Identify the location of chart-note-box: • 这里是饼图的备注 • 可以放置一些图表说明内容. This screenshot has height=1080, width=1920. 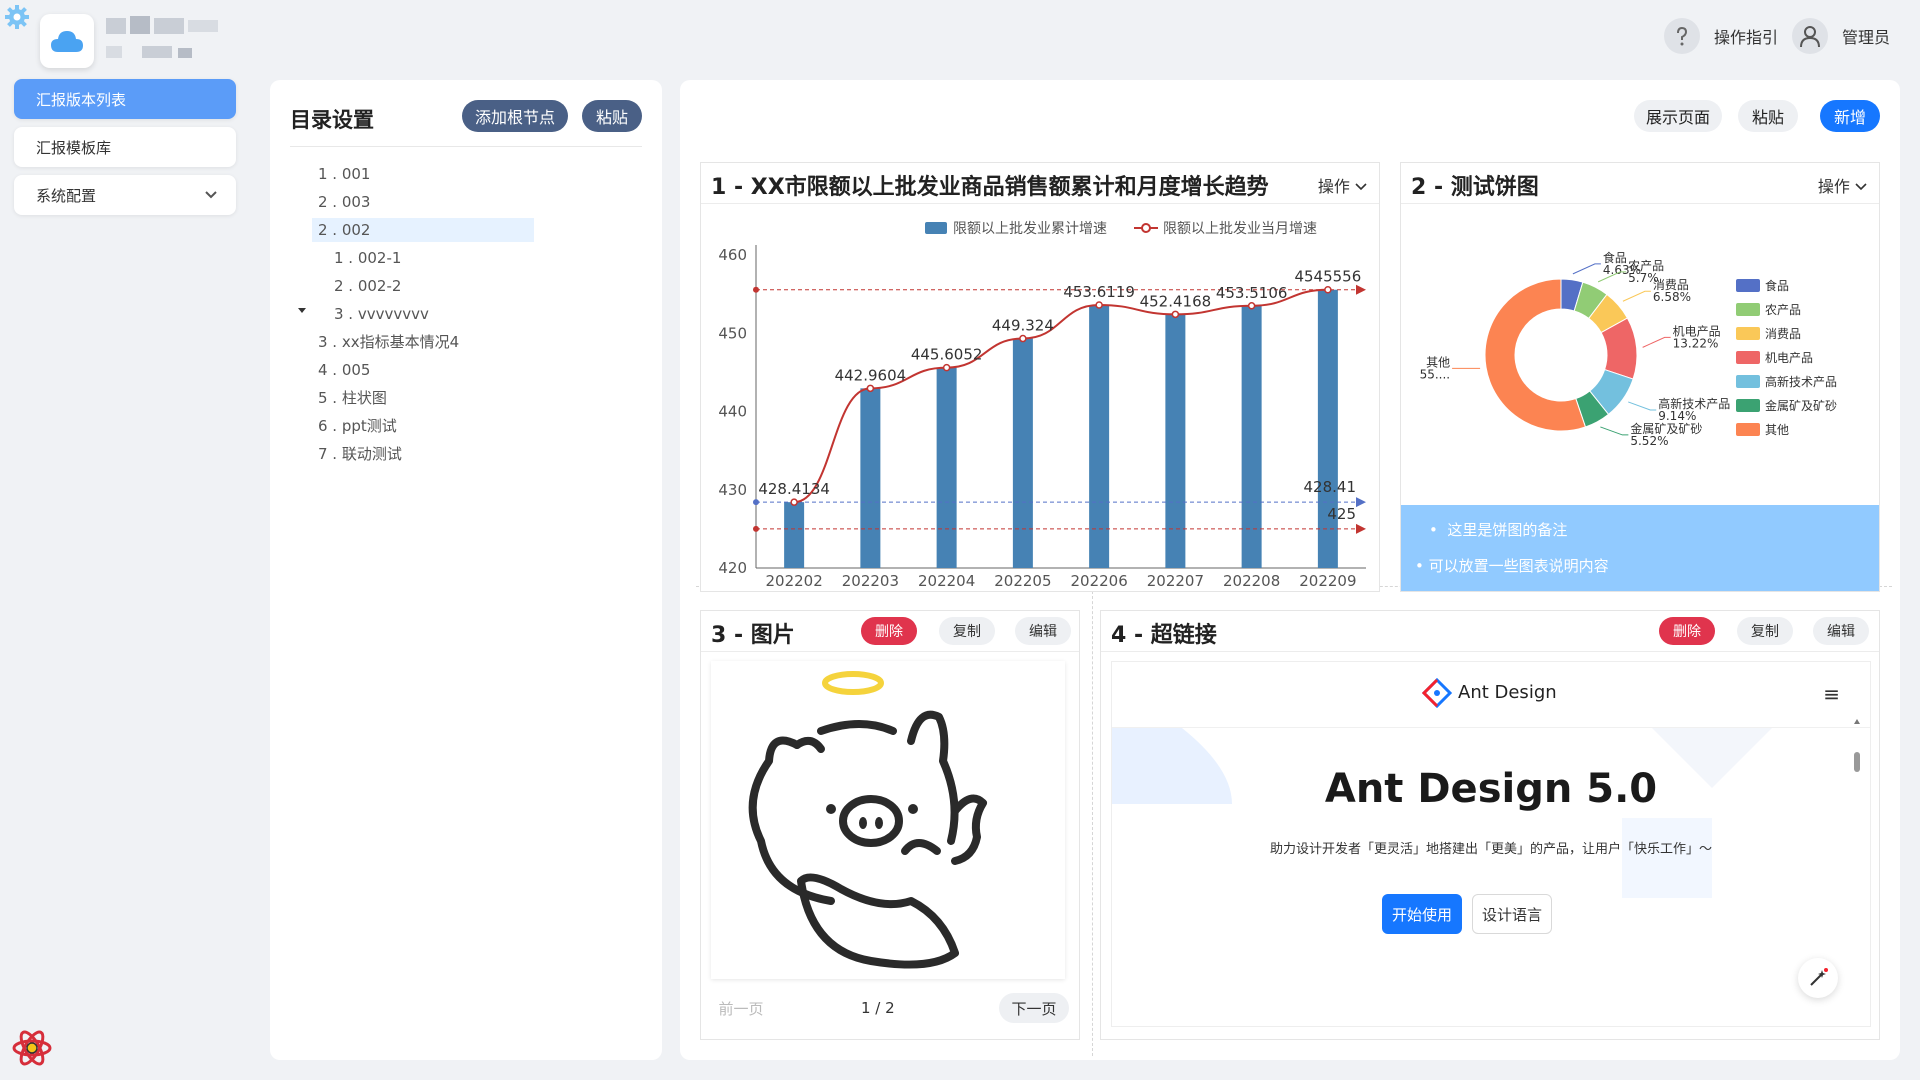
(1640, 548).